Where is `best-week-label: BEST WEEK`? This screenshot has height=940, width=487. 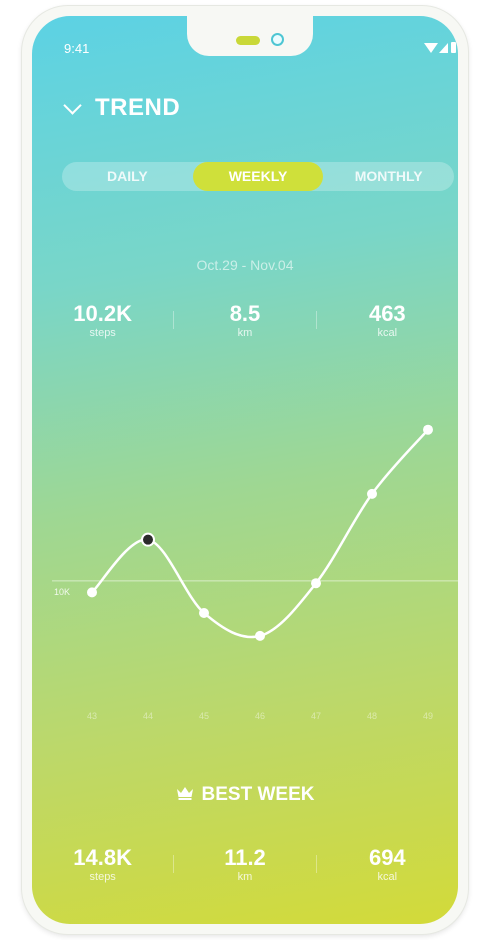
best-week-label: BEST WEEK is located at coordinates (258, 794).